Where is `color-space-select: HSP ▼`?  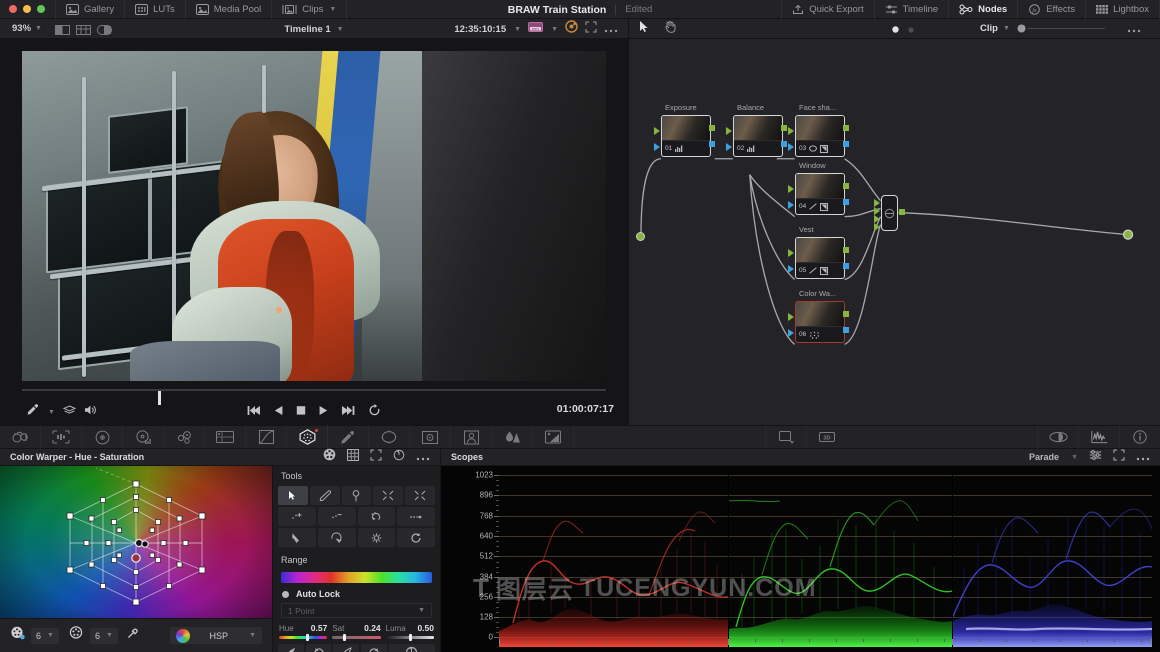 color-space-select: HSP ▼ is located at coordinates (215, 635).